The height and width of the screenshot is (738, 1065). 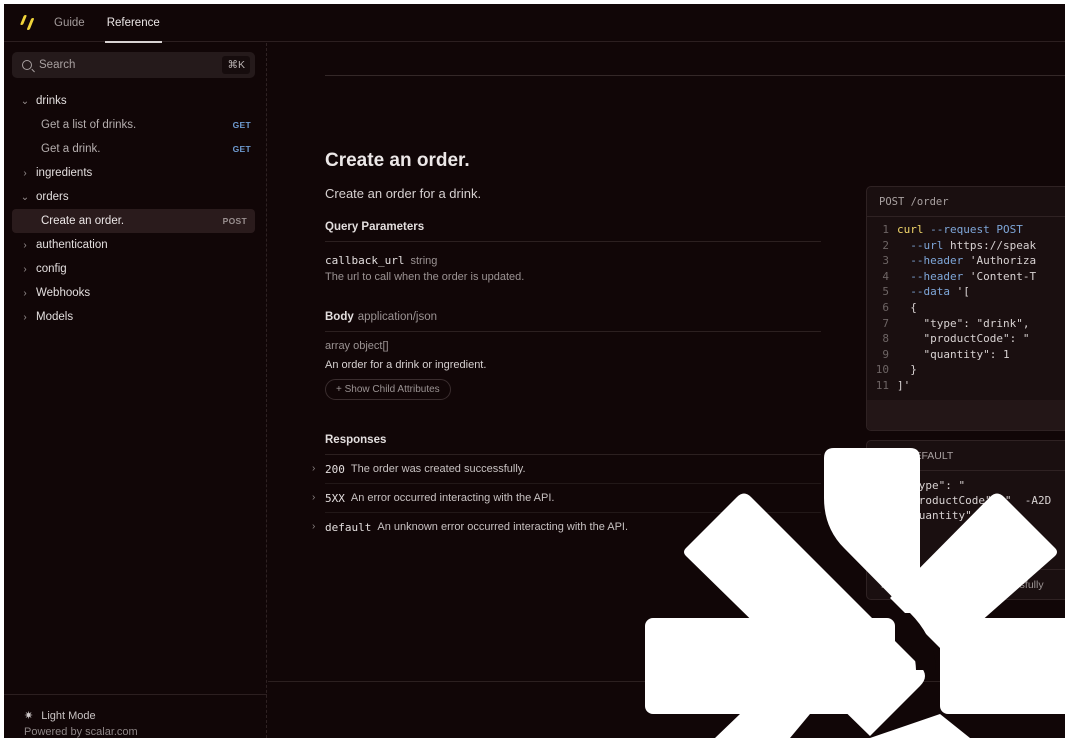 What do you see at coordinates (63, 293) in the screenshot?
I see `sidebar-item-label: Webhooks` at bounding box center [63, 293].